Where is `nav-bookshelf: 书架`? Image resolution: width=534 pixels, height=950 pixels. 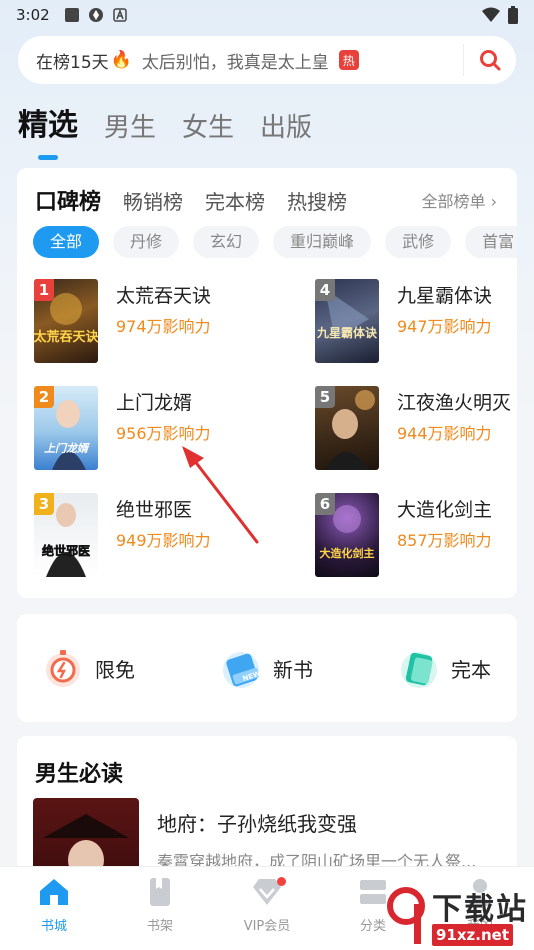 nav-bookshelf: 书架 is located at coordinates (160, 904).